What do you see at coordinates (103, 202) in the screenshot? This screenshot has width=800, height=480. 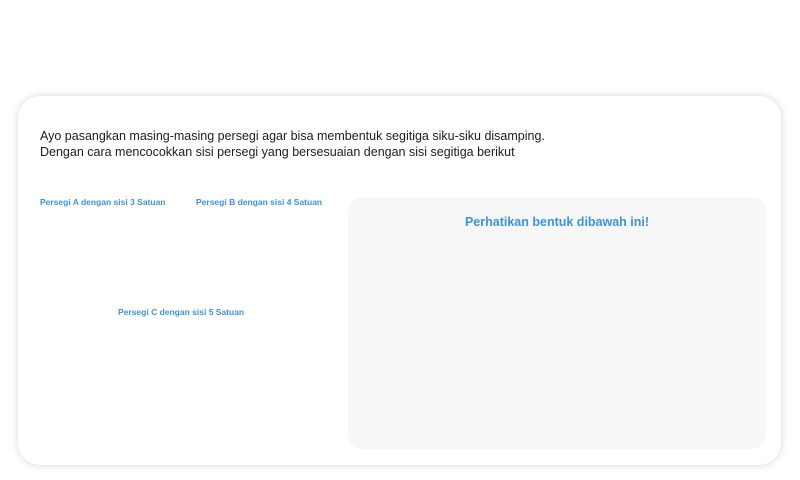 I see `square-a-label: Persegi A dengan sisi 3 Satuan` at bounding box center [103, 202].